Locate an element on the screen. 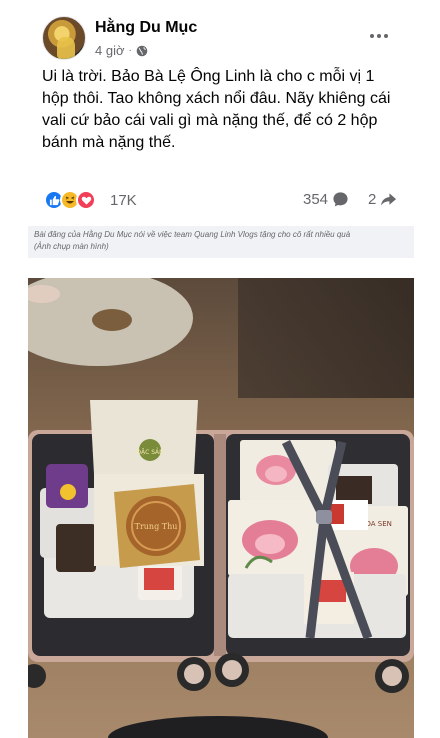 The image size is (440, 738). comment-icon is located at coordinates (340, 199).